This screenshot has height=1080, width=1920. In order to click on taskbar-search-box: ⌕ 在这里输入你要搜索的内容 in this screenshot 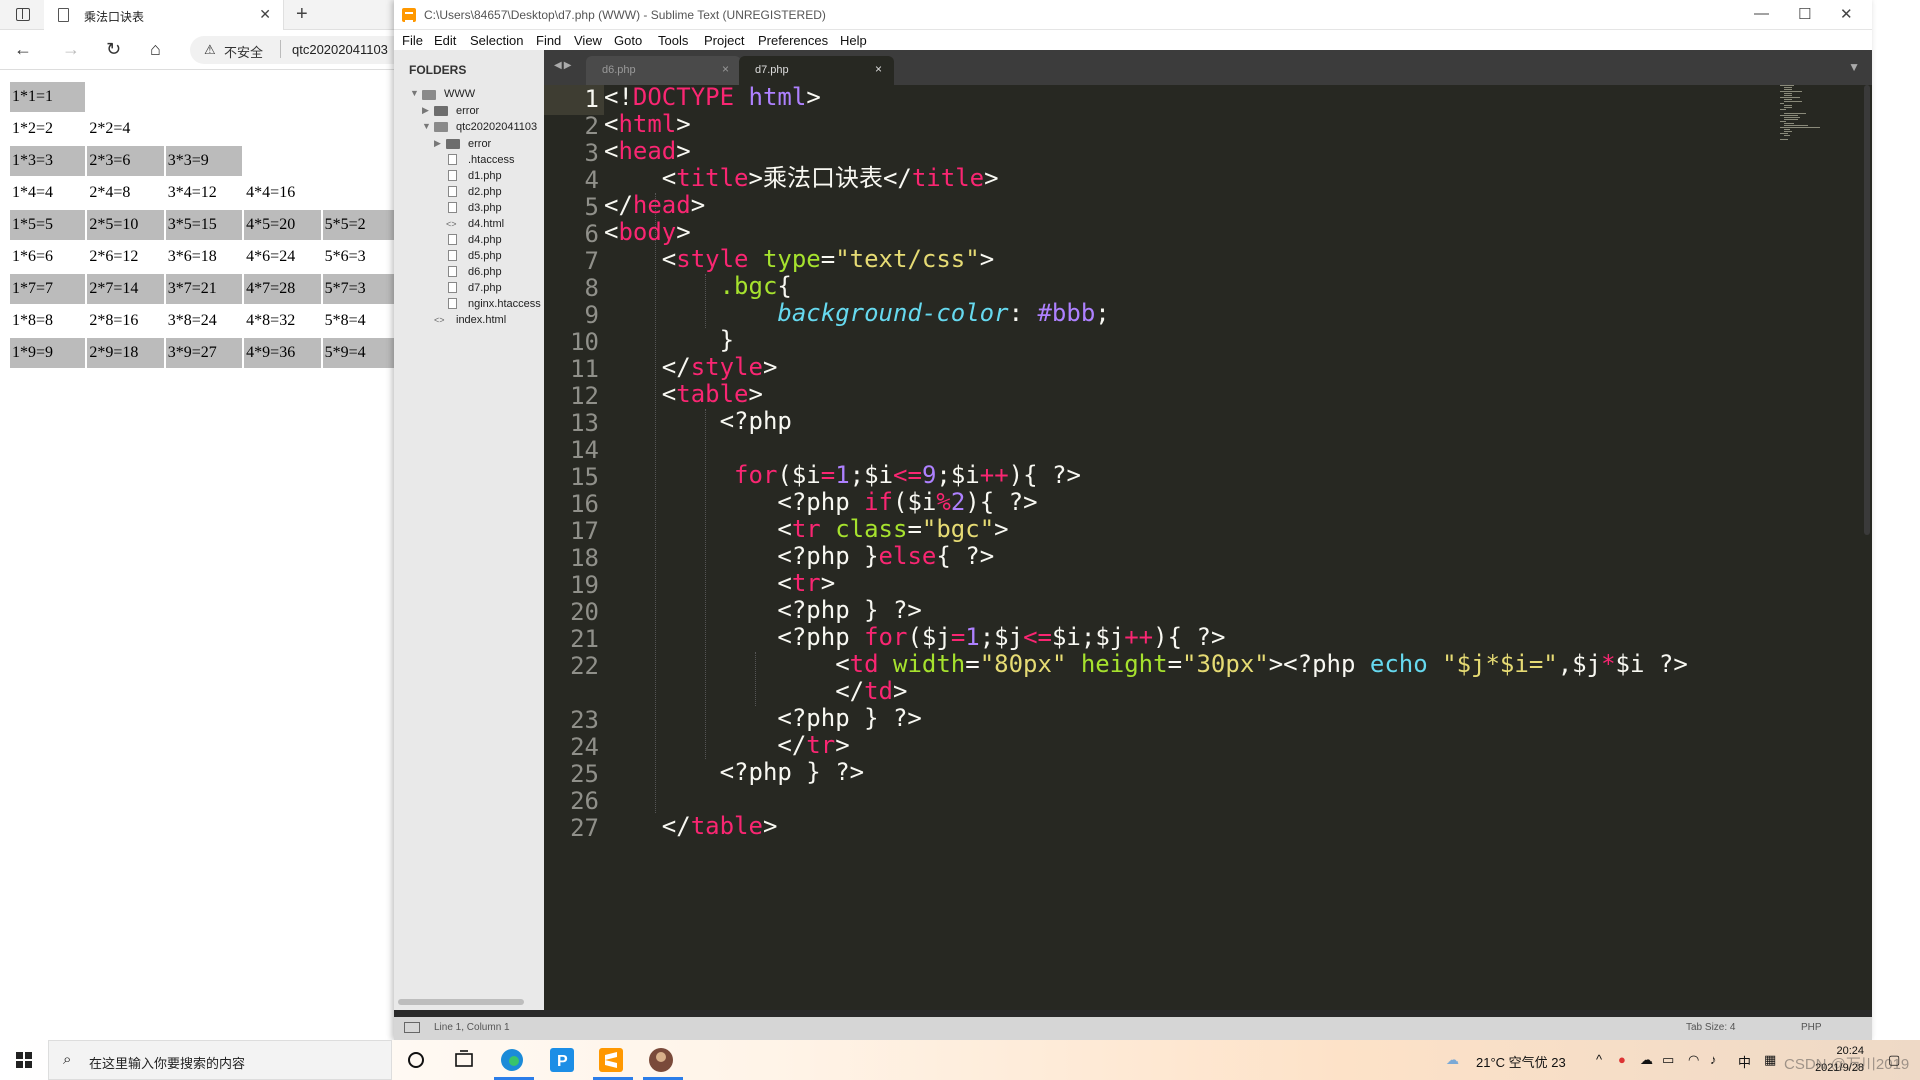, I will do `click(220, 1060)`.